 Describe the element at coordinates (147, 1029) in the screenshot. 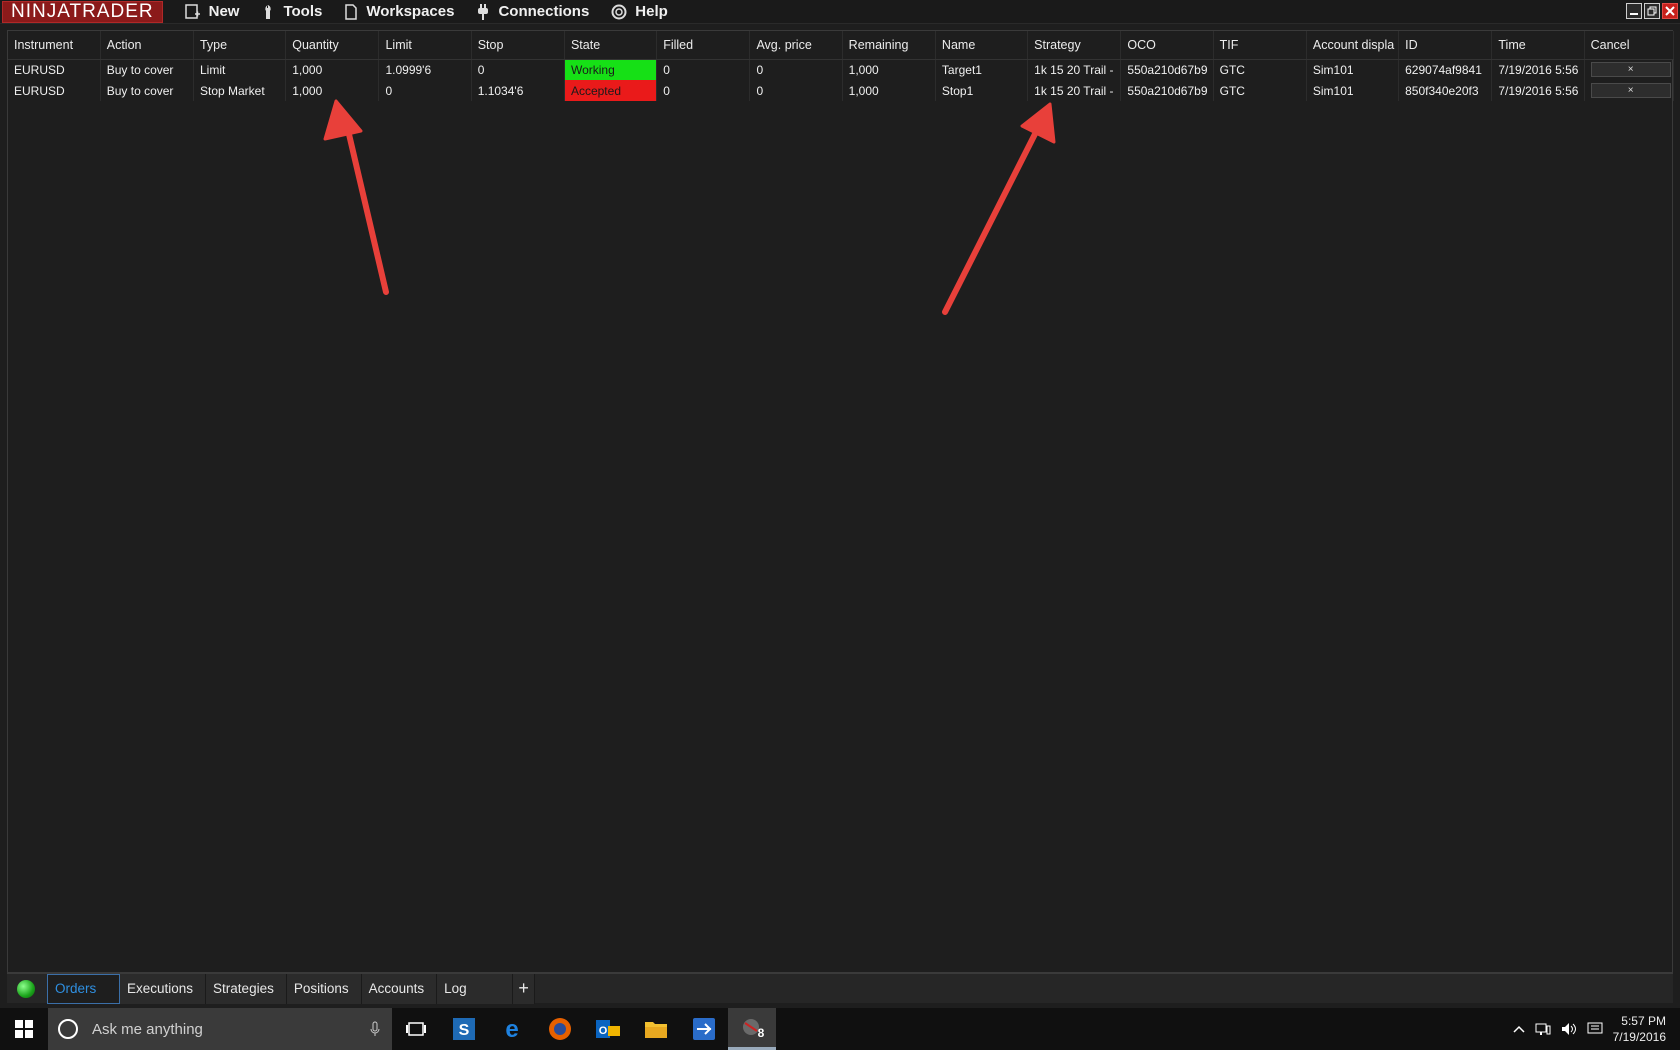

I see `search-placeholder: Ask me anything` at that location.